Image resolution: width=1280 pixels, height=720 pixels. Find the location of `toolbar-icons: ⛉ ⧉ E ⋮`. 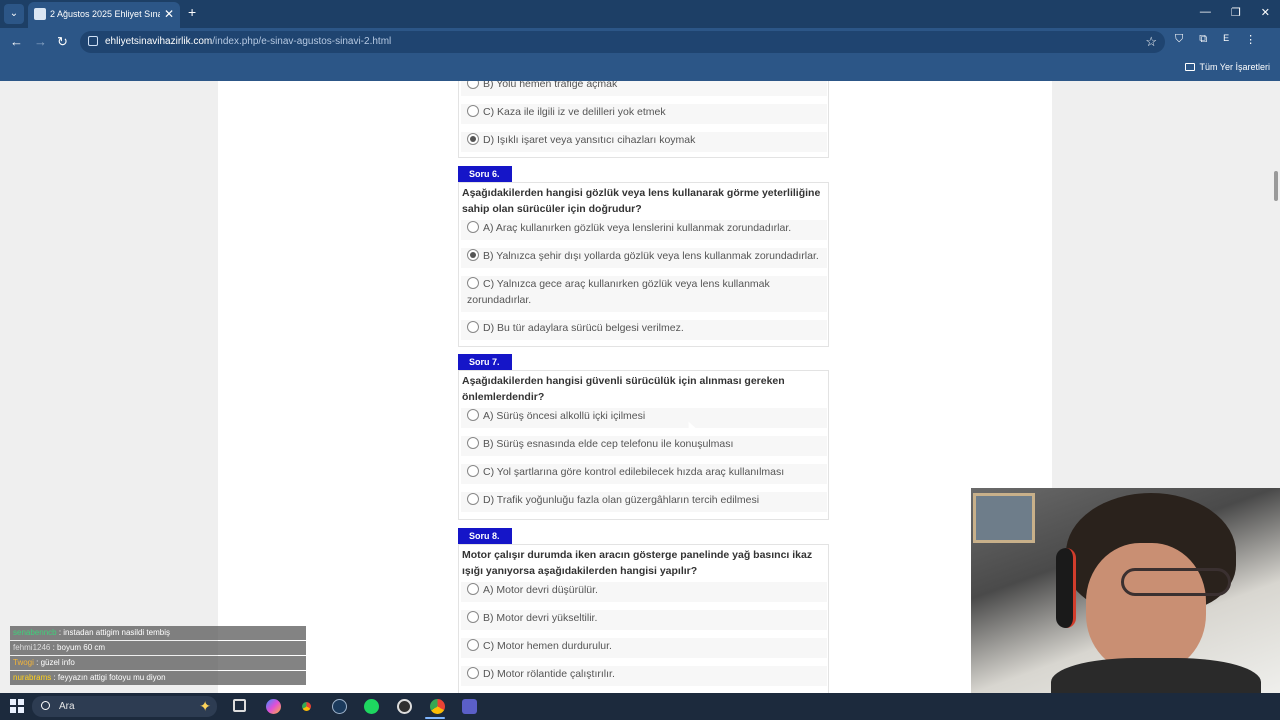

toolbar-icons: ⛉ ⧉ E ⋮ is located at coordinates (1215, 39).